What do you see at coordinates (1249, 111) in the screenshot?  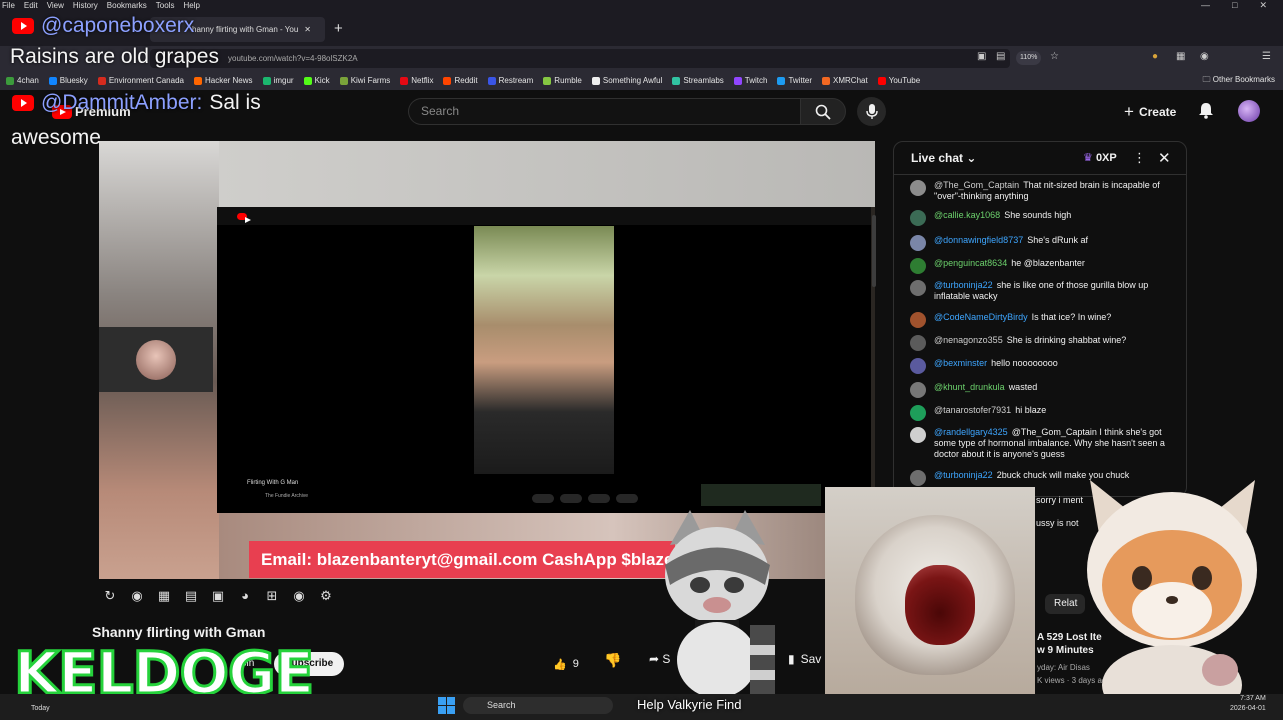 I see `user-avatar` at bounding box center [1249, 111].